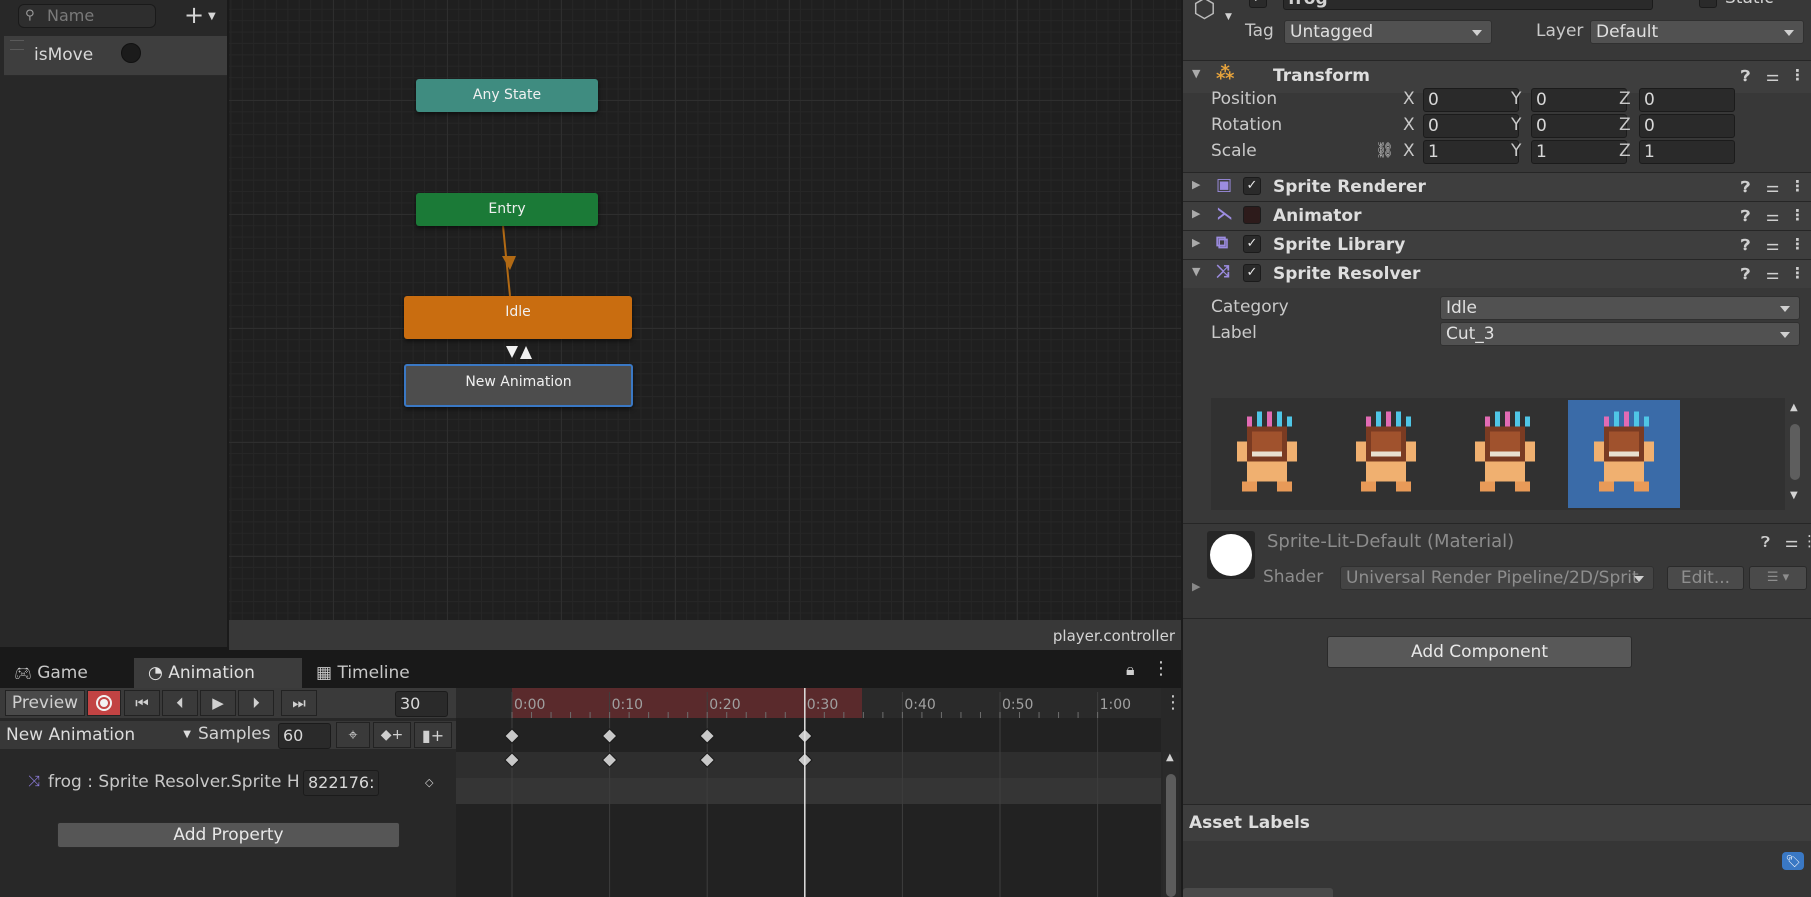  Describe the element at coordinates (45, 703) in the screenshot. I see `preview-button: Preview` at that location.